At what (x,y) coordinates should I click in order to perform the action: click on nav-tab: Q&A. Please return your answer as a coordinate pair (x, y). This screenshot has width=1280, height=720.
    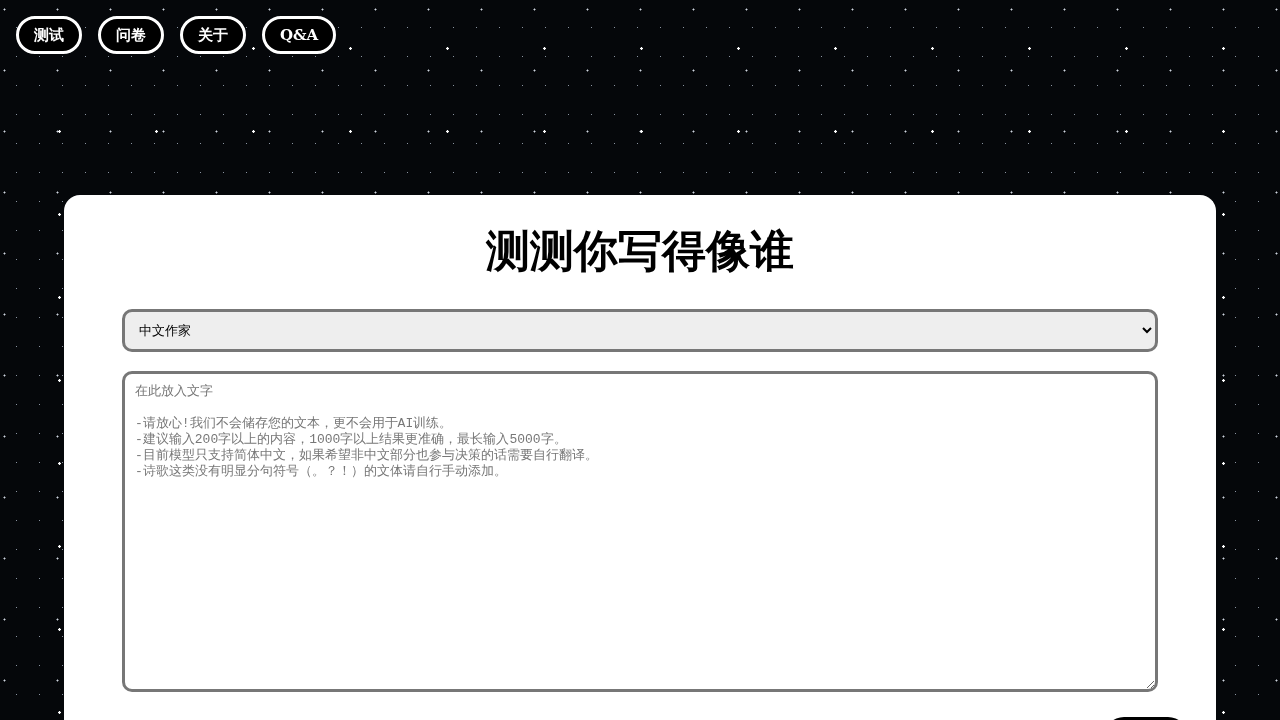
    Looking at the image, I should click on (299, 35).